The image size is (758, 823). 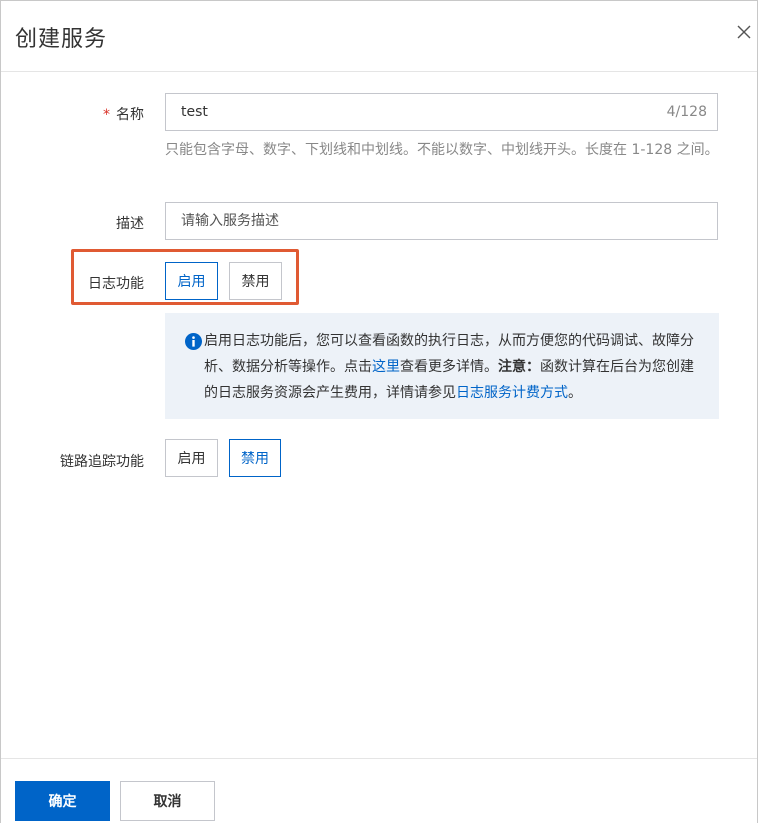 I want to click on tracing-disable-button: 禁用, so click(x=255, y=458).